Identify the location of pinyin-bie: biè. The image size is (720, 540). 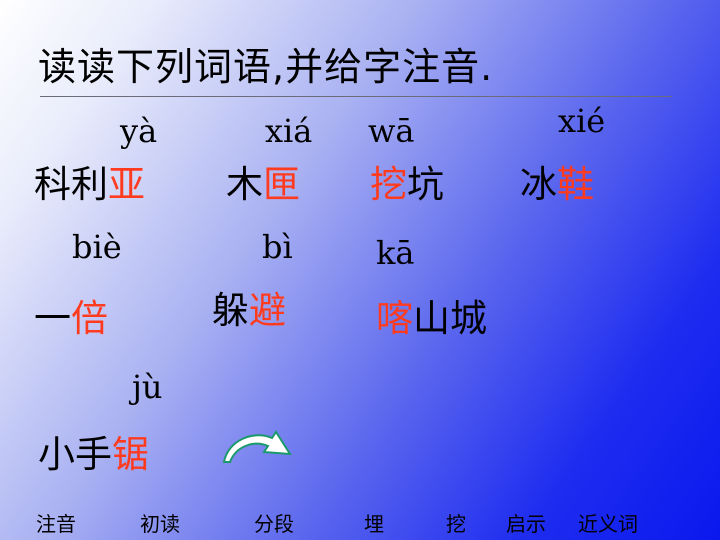
(97, 247).